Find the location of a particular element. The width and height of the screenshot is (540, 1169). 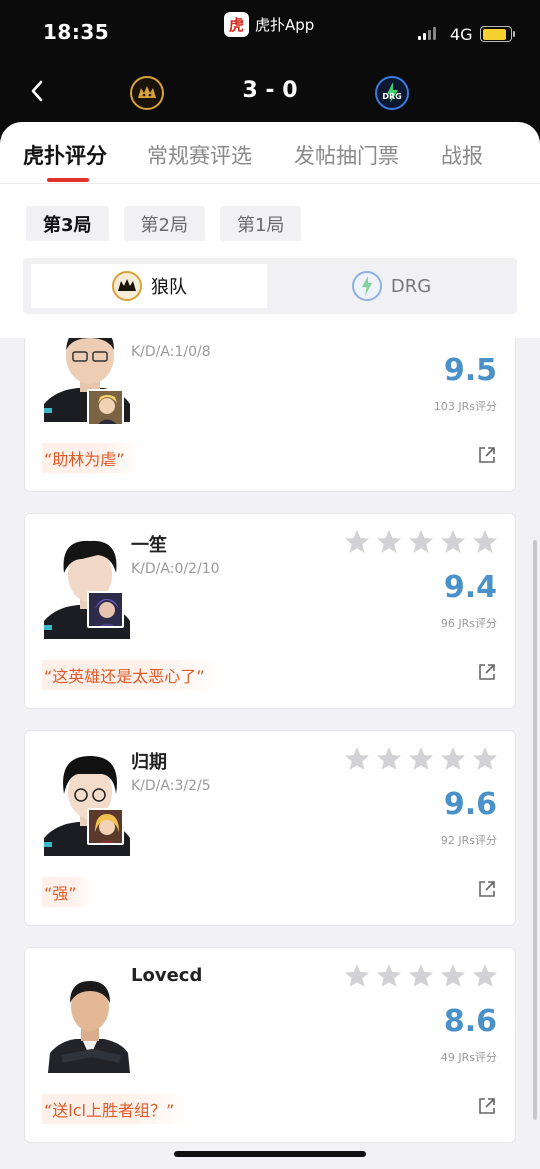

away-team-logo-icon: DRG is located at coordinates (392, 93).